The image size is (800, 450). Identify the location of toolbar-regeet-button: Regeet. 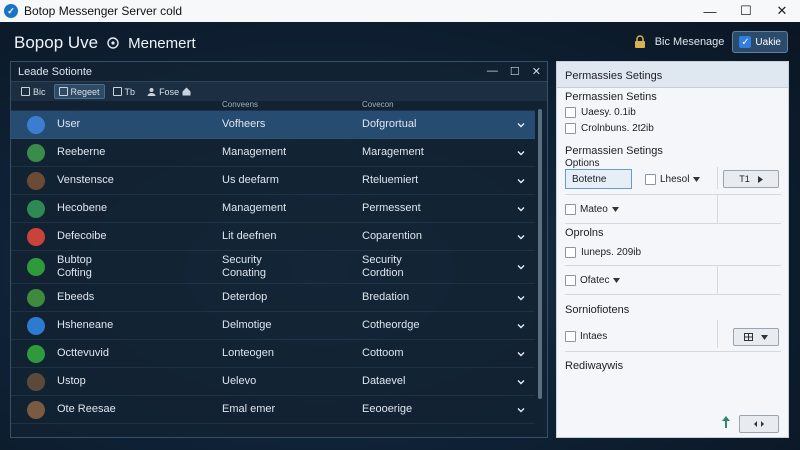
(79, 91).